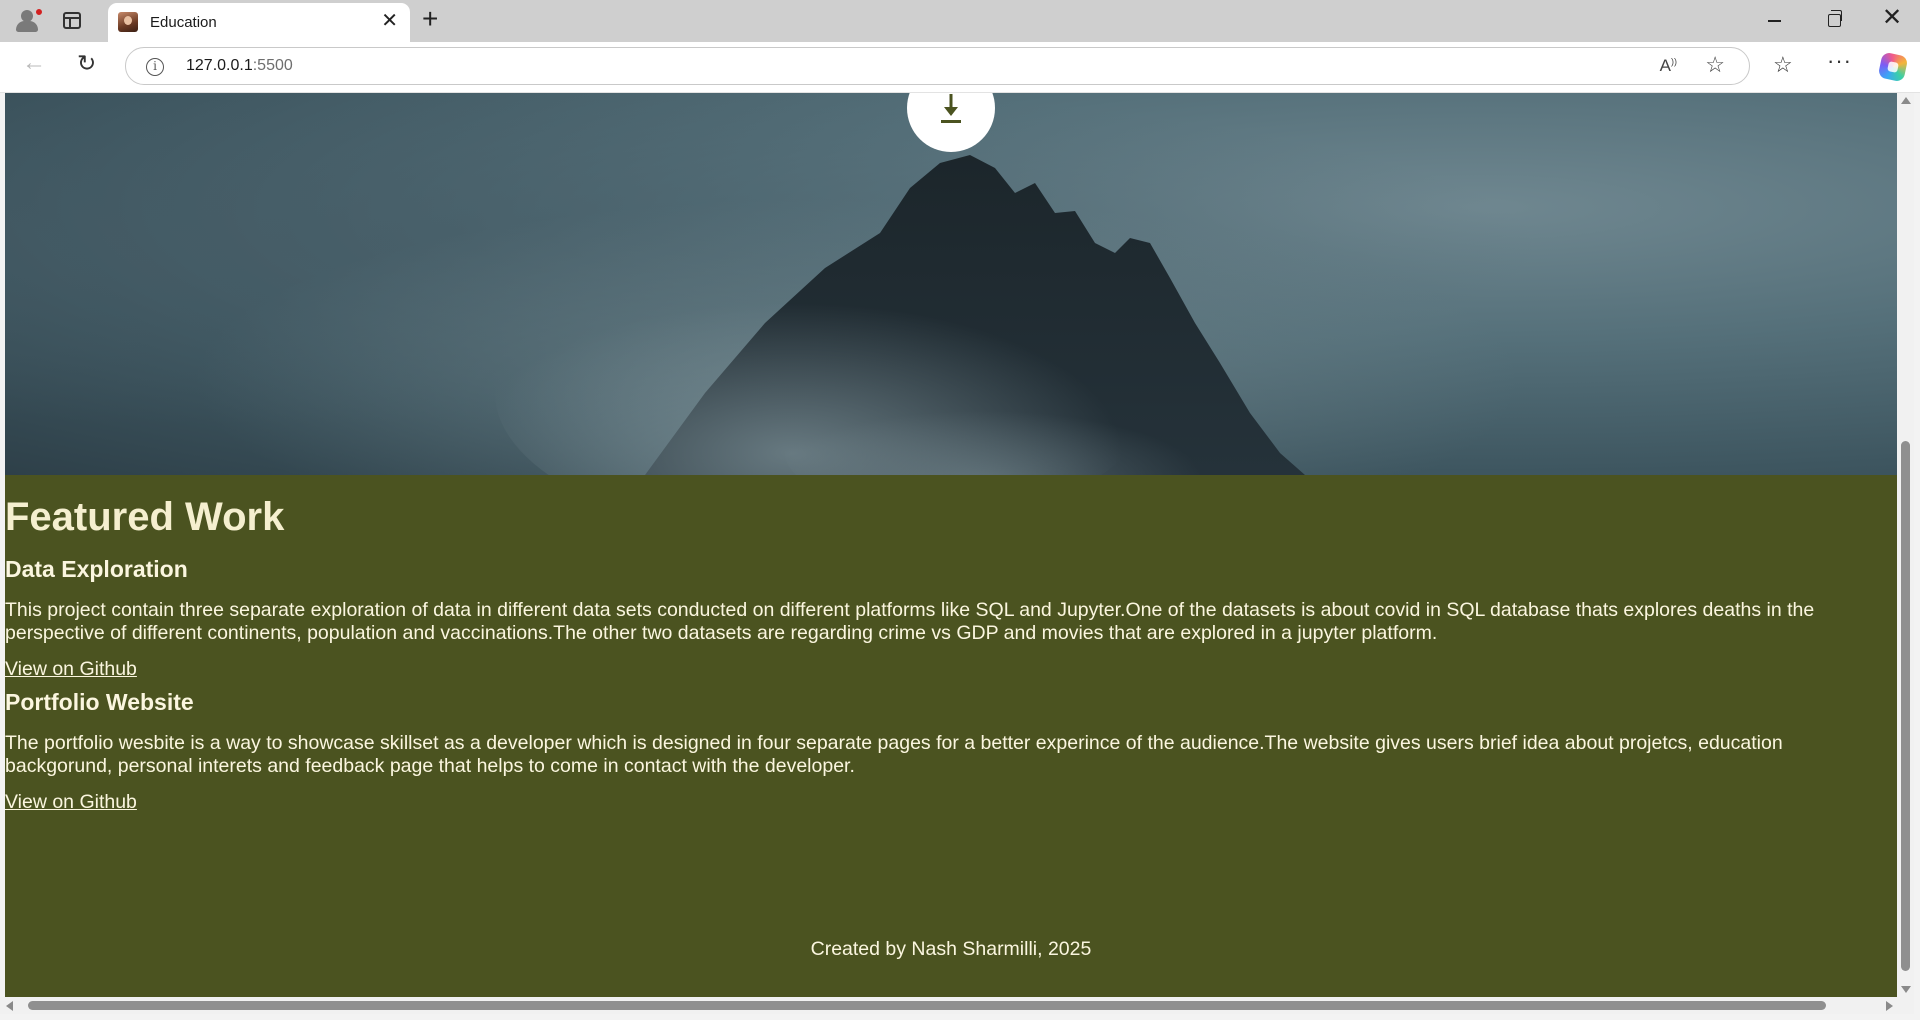  I want to click on address-bar: i 127.0.0.1:5500 A)) ☆, so click(937, 66).